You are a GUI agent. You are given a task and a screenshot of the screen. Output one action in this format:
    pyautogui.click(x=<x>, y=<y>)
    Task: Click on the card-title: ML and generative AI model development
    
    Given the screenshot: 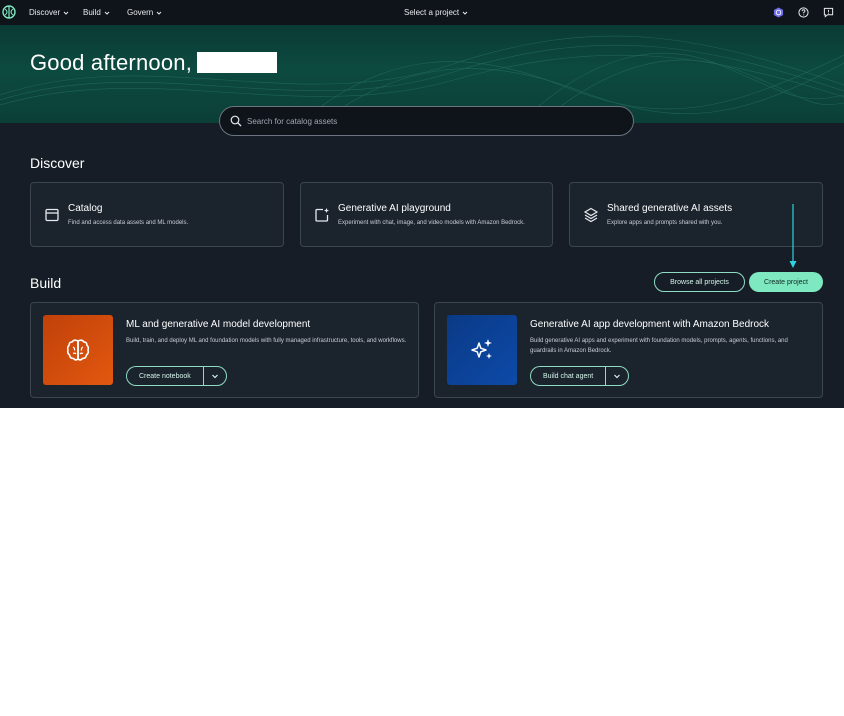 What is the action you would take?
    pyautogui.click(x=218, y=324)
    